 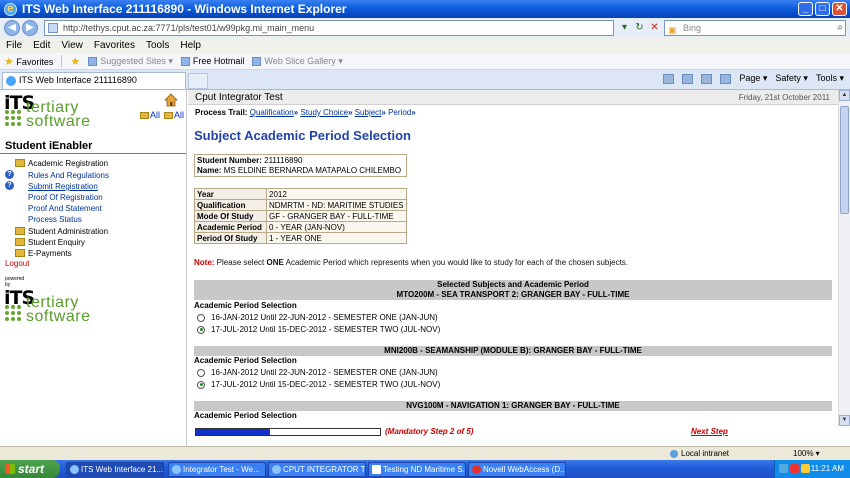 I want to click on expand-all-link: All, so click(x=150, y=115).